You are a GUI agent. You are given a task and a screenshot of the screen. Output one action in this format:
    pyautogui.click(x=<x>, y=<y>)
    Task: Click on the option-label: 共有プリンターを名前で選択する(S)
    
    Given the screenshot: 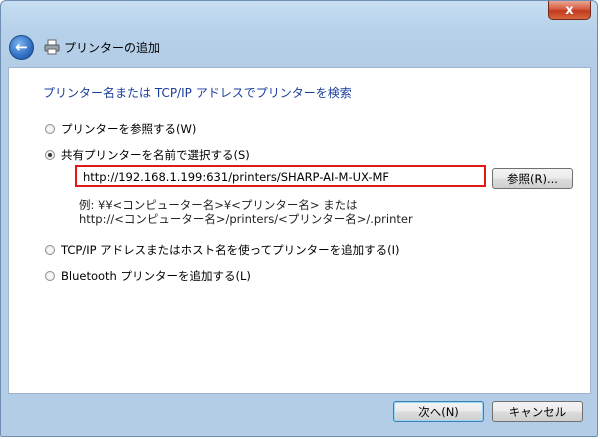 What is the action you would take?
    pyautogui.click(x=155, y=155)
    